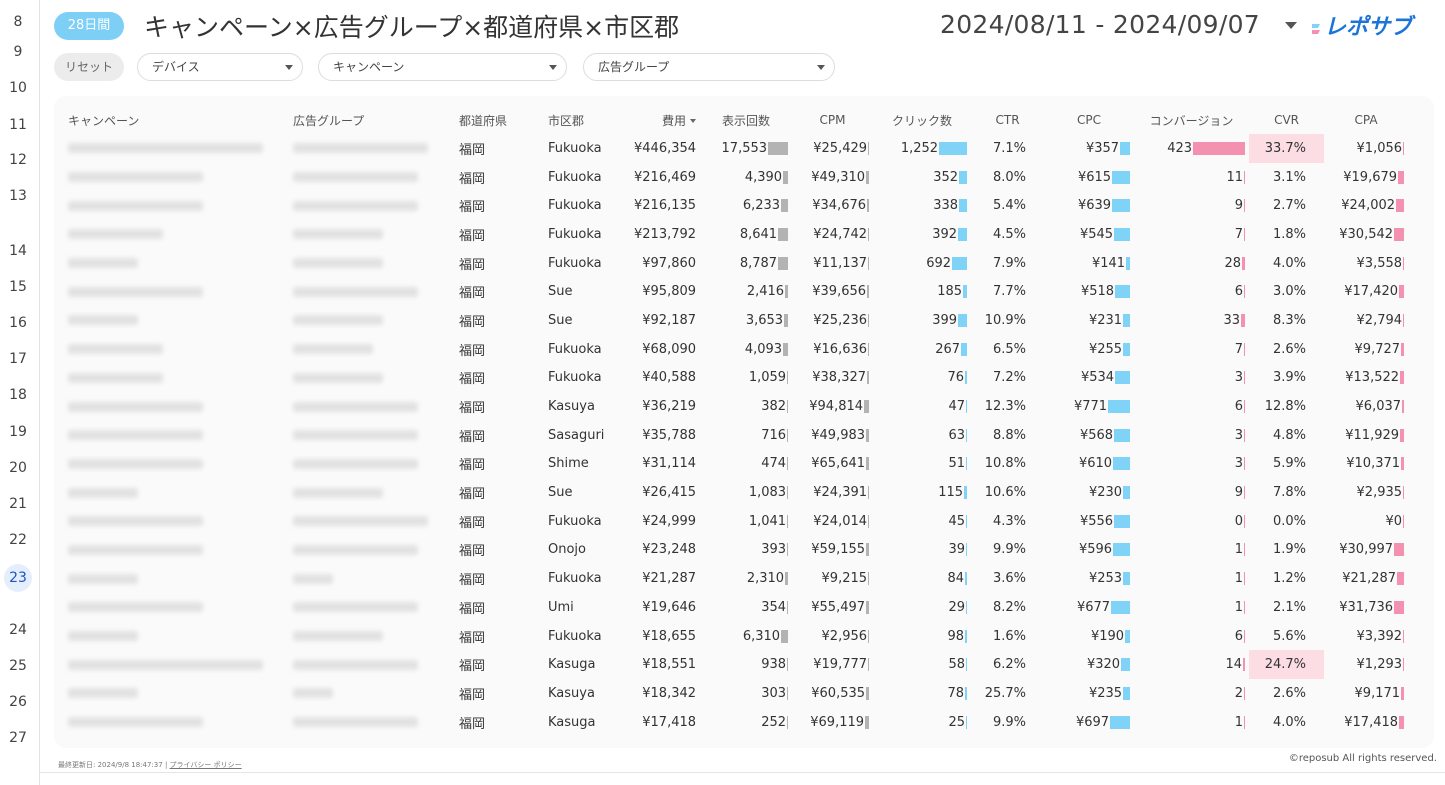  I want to click on col-cpa: CPA, so click(1366, 120).